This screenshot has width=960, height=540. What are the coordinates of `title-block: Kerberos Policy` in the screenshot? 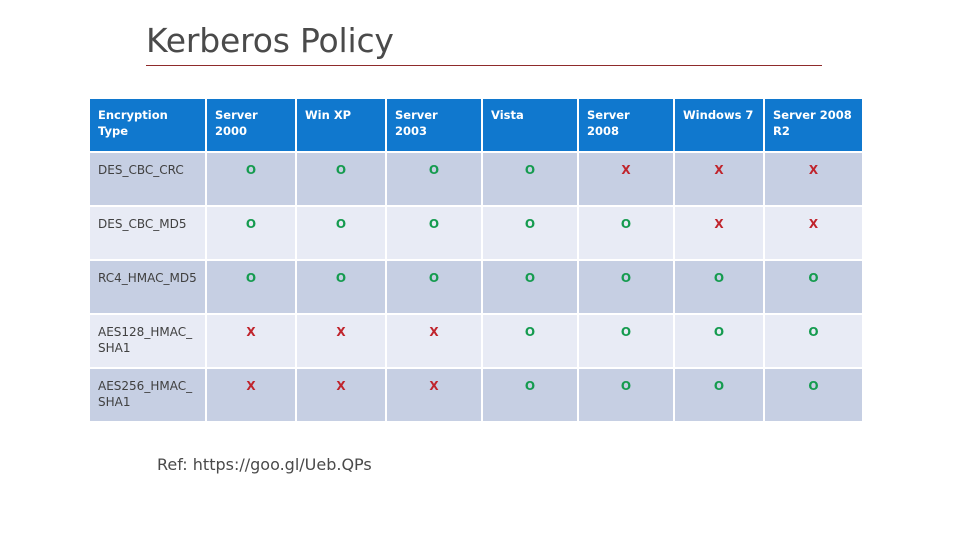 It's located at (484, 43).